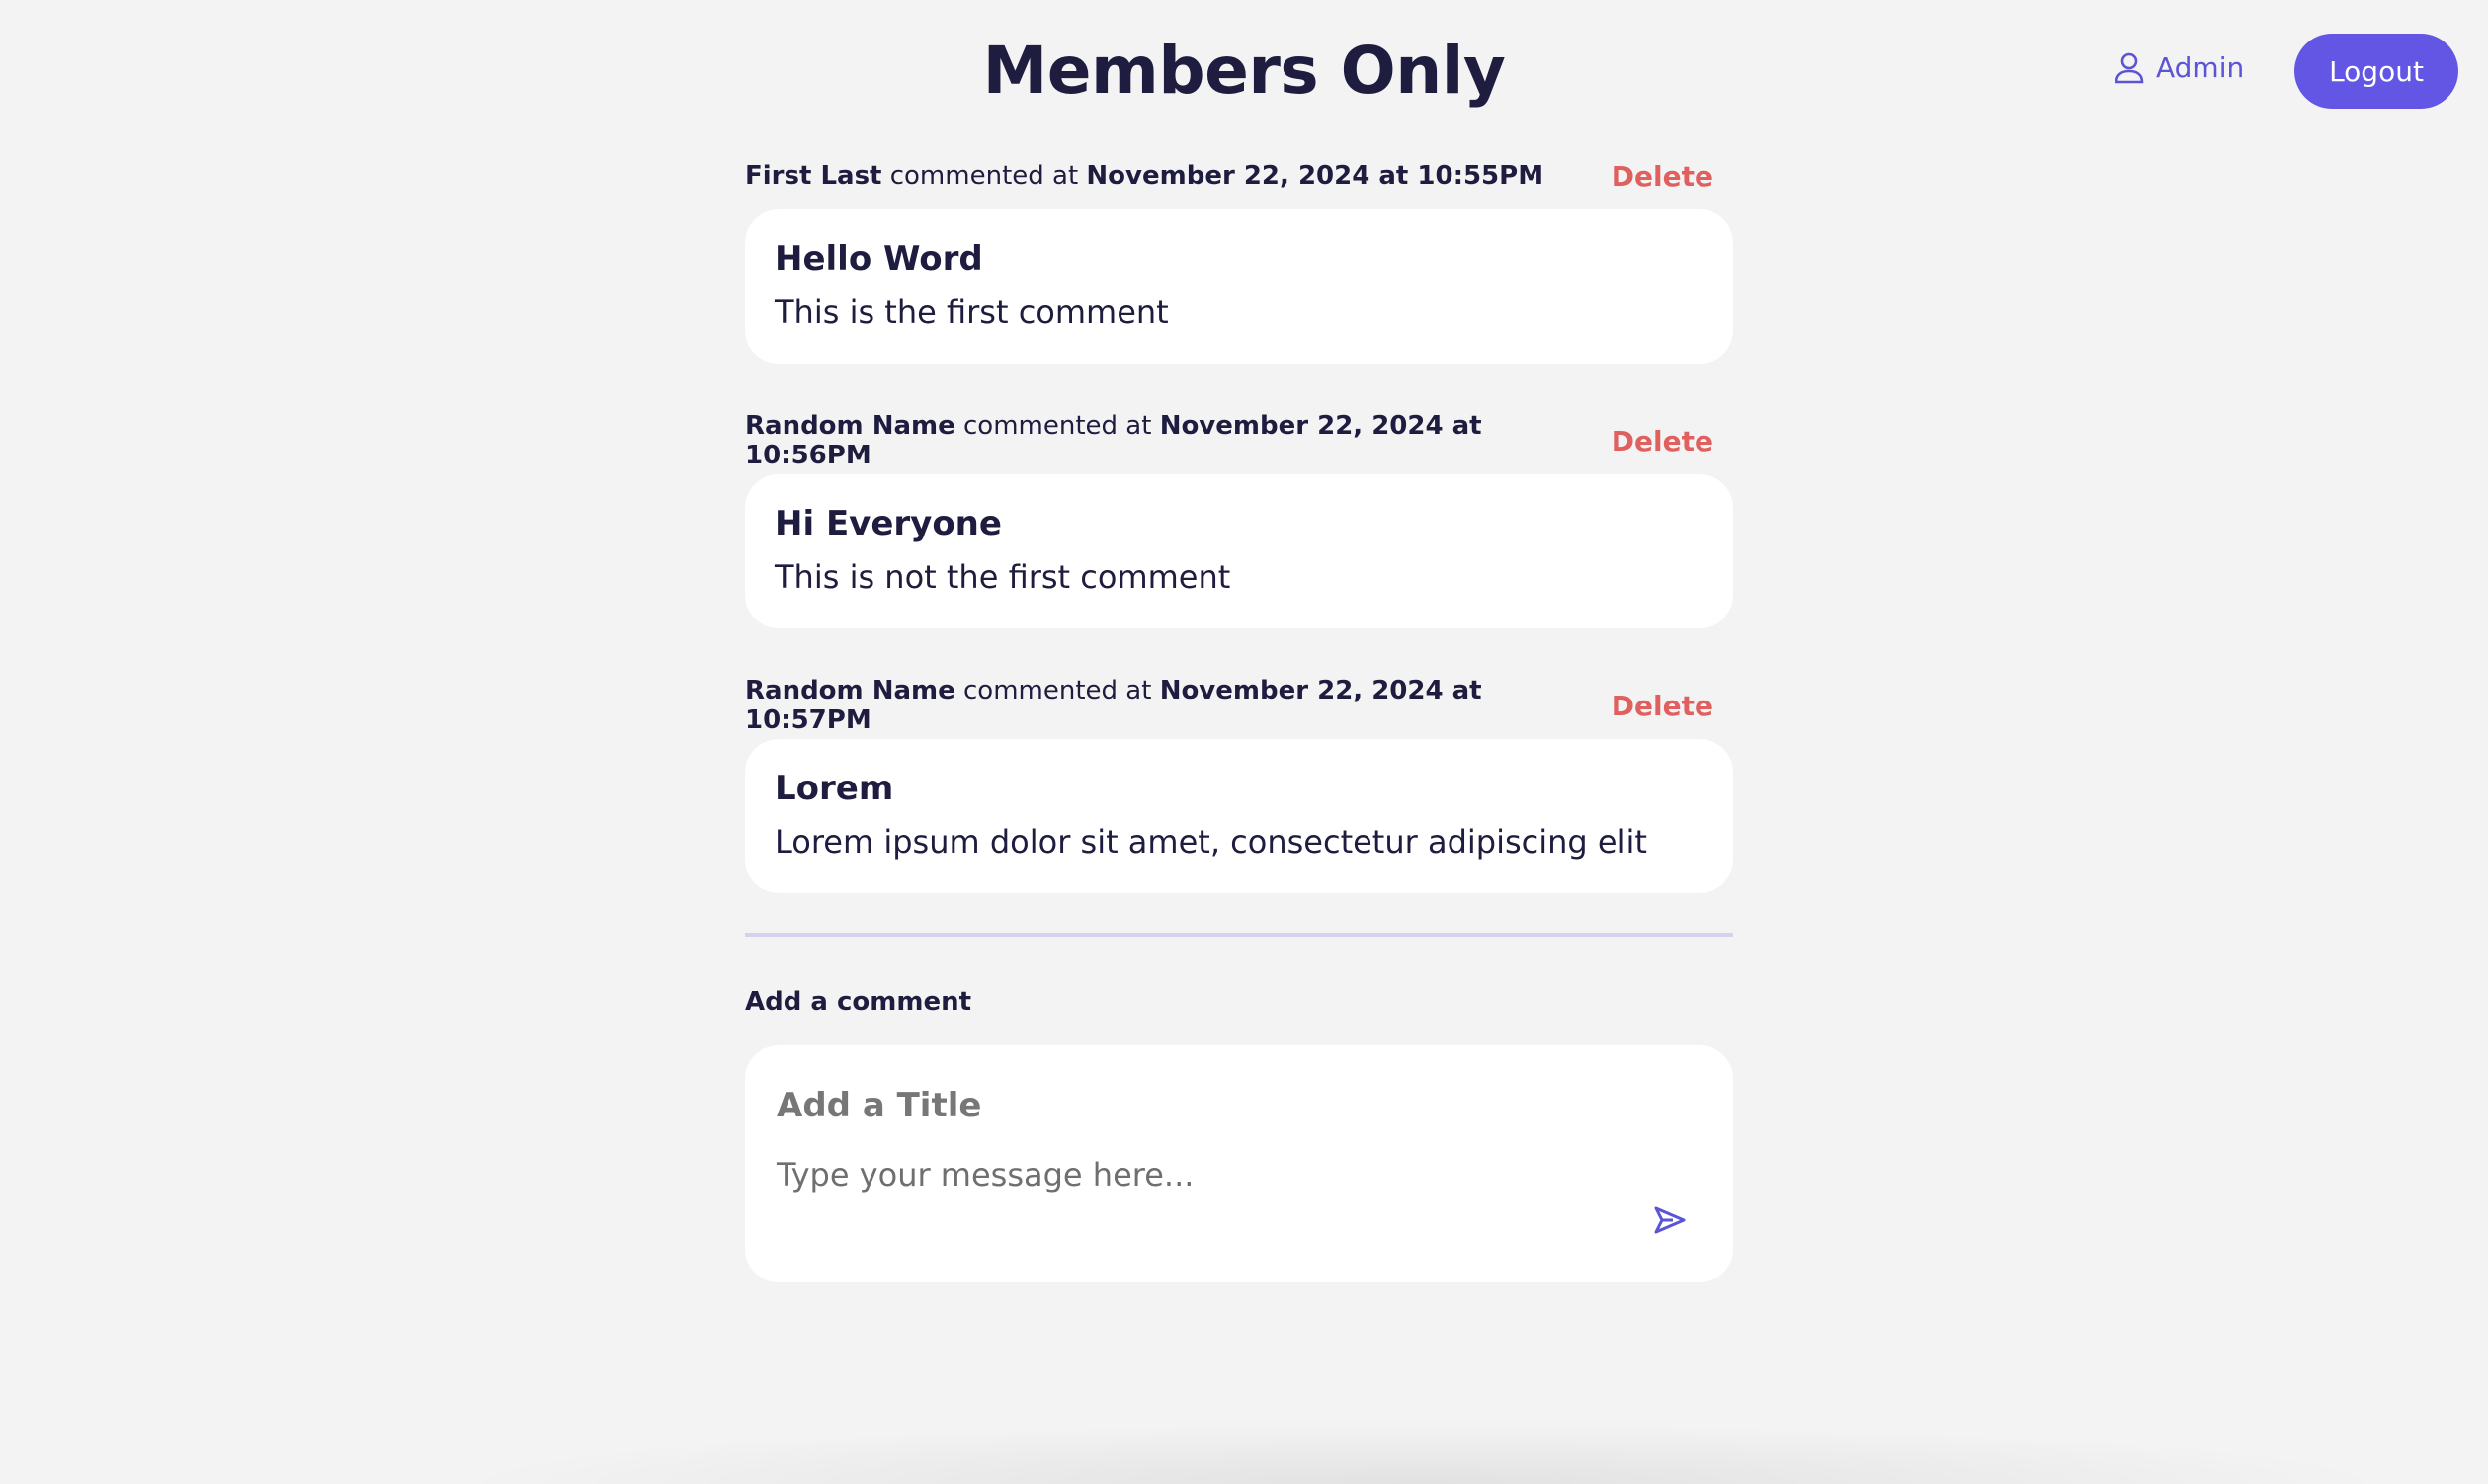 The image size is (2488, 1484). I want to click on admin-label: Admin, so click(2200, 67).